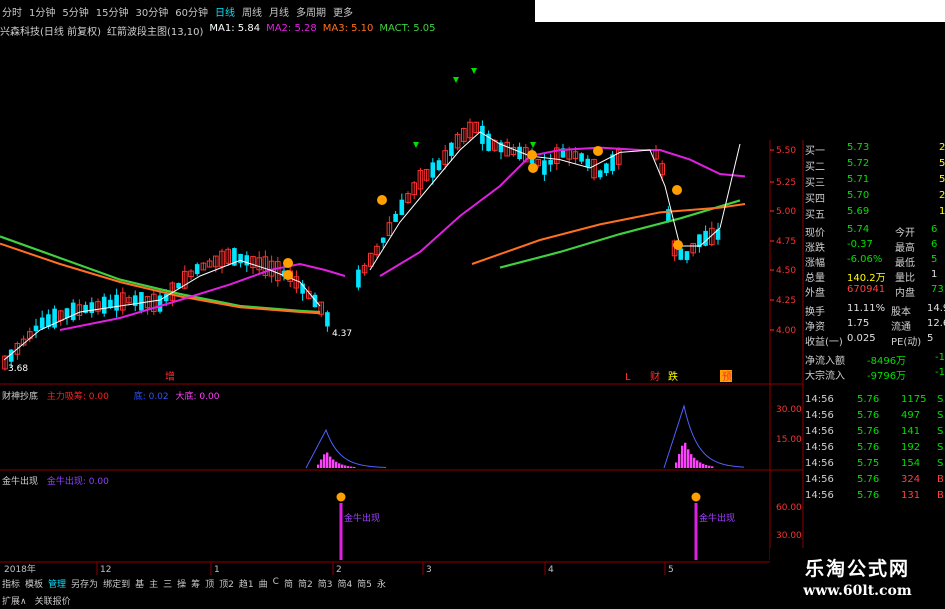 The height and width of the screenshot is (609, 945). What do you see at coordinates (815, 233) in the screenshot?
I see `stat-label: 现价` at bounding box center [815, 233].